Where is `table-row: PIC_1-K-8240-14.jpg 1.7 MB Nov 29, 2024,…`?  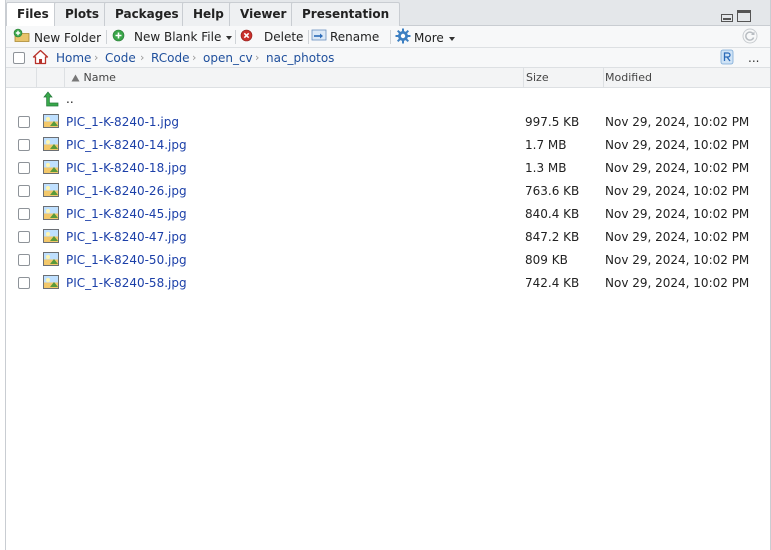
table-row: PIC_1-K-8240-14.jpg 1.7 MB Nov 29, 2024,… is located at coordinates (388, 145).